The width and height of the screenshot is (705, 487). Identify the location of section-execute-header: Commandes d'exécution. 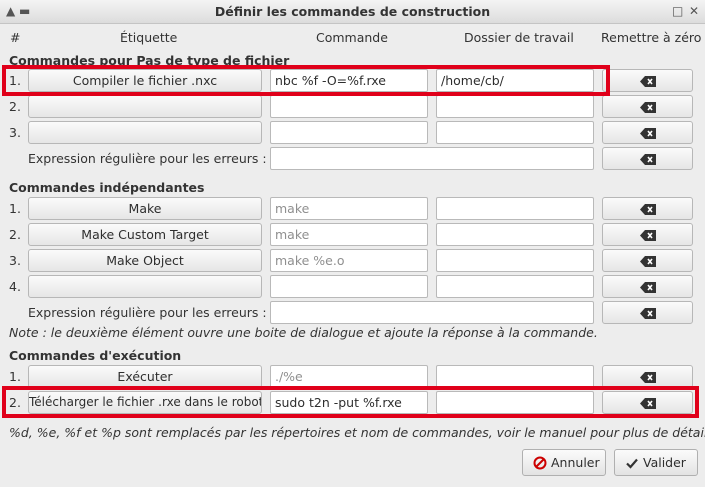
(95, 355).